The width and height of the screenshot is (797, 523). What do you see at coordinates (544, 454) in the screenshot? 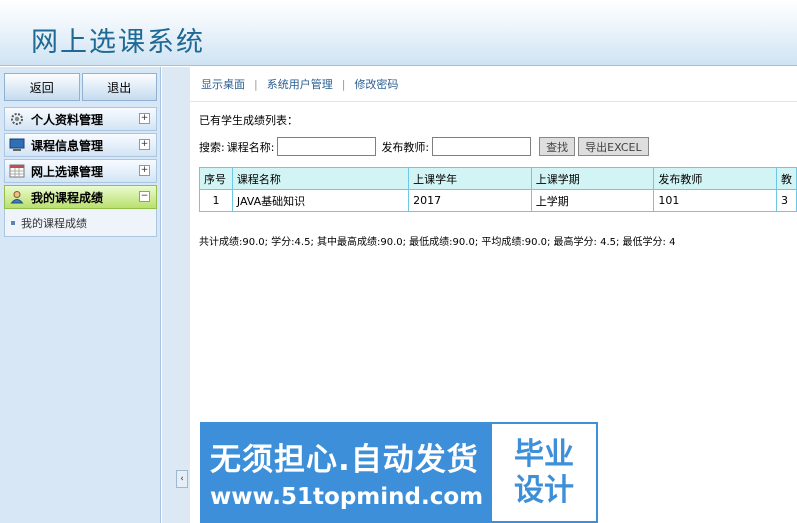
I see `watermark-box-line1: 毕业` at bounding box center [544, 454].